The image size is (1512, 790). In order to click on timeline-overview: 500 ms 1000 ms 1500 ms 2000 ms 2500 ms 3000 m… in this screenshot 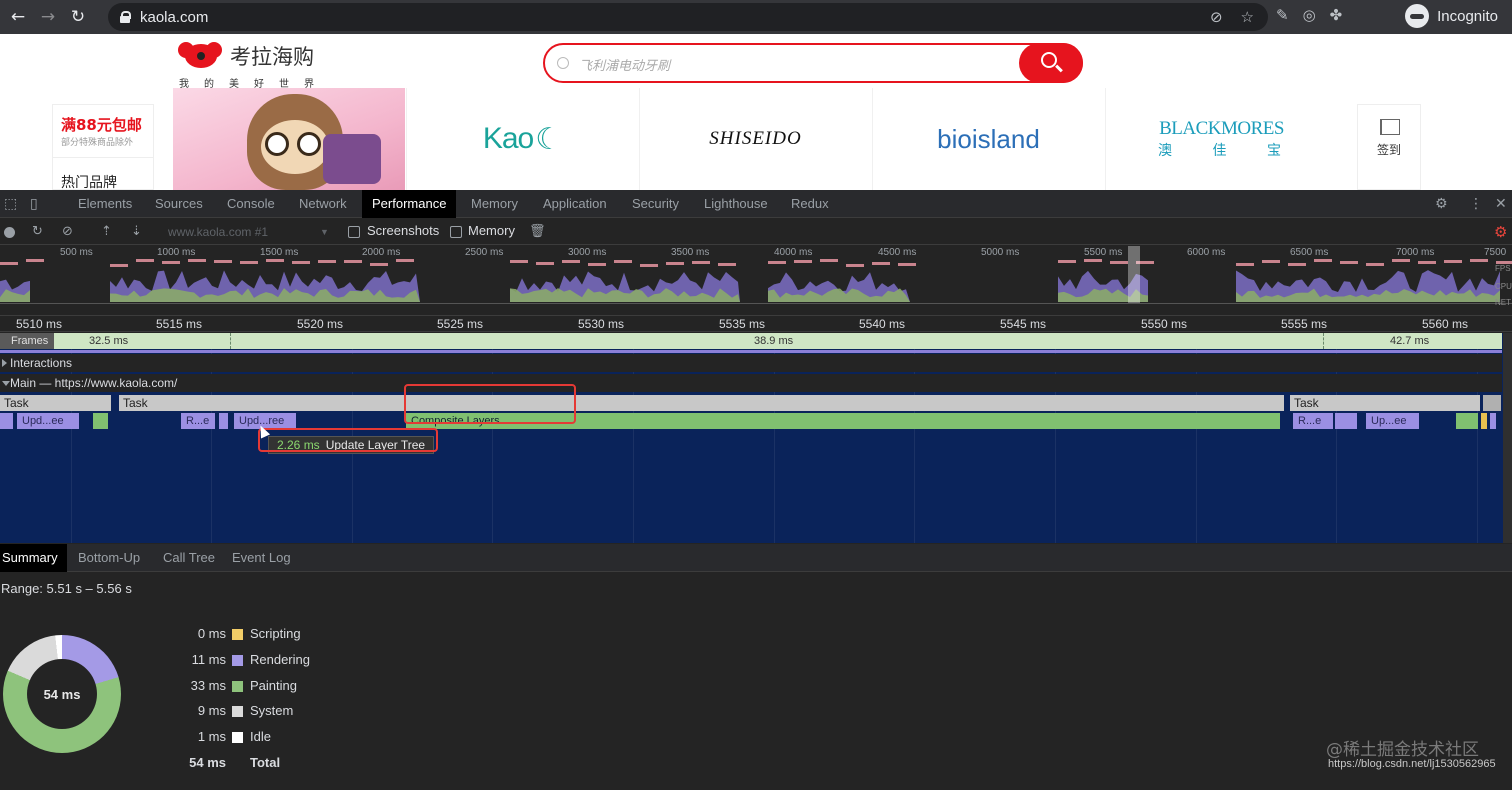, I will do `click(756, 281)`.